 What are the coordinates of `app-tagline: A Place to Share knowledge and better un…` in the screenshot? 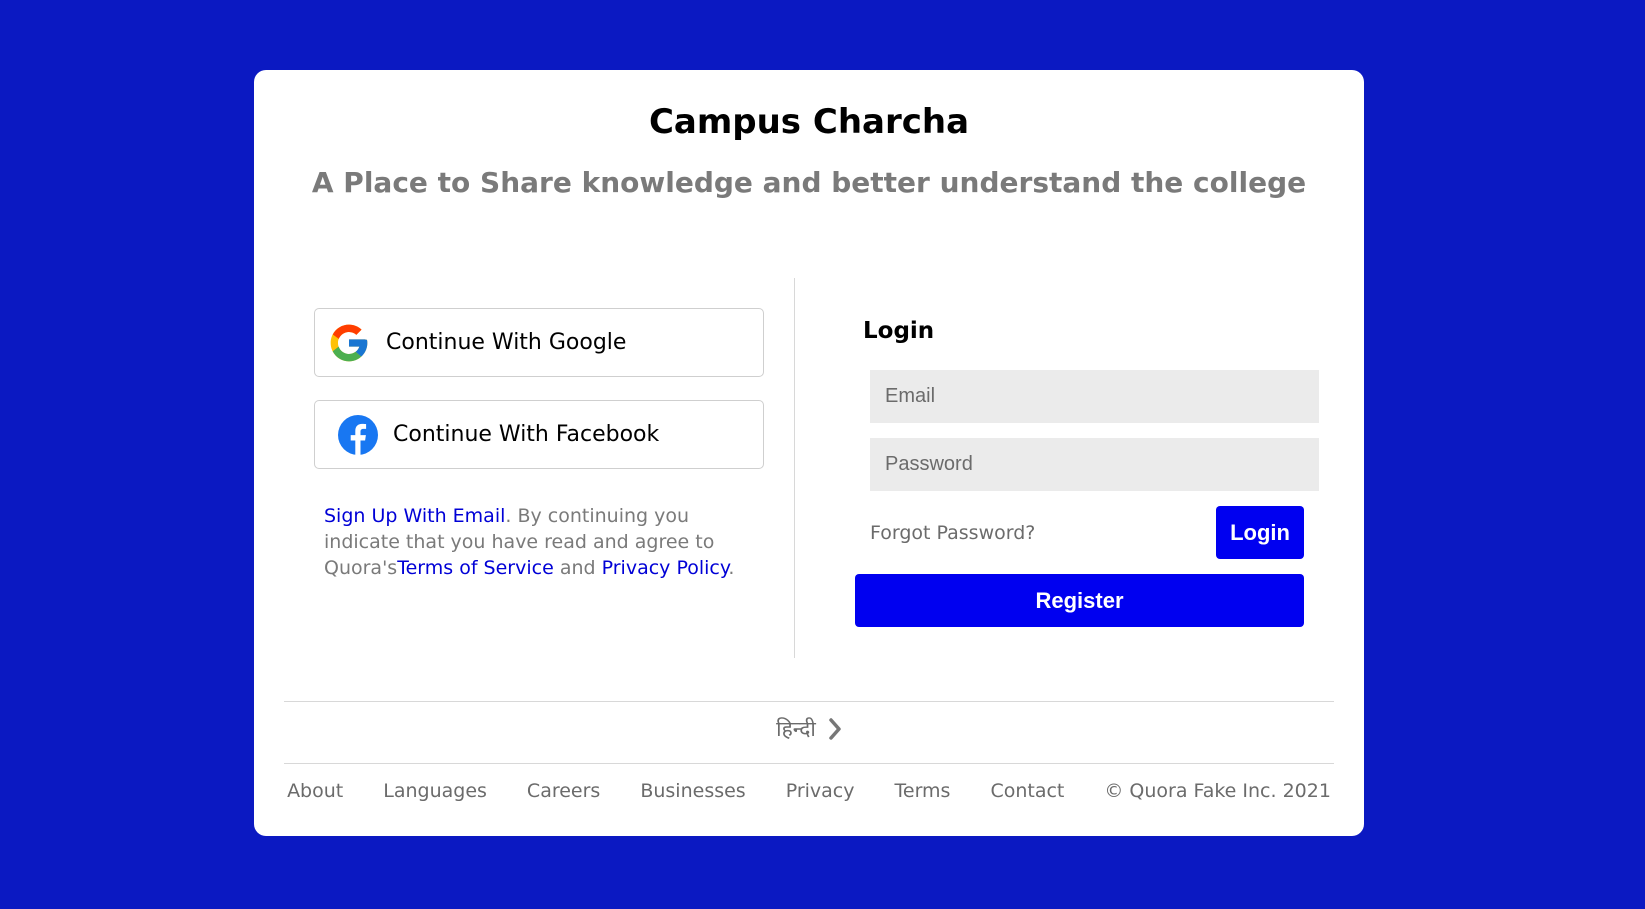 It's located at (809, 182).